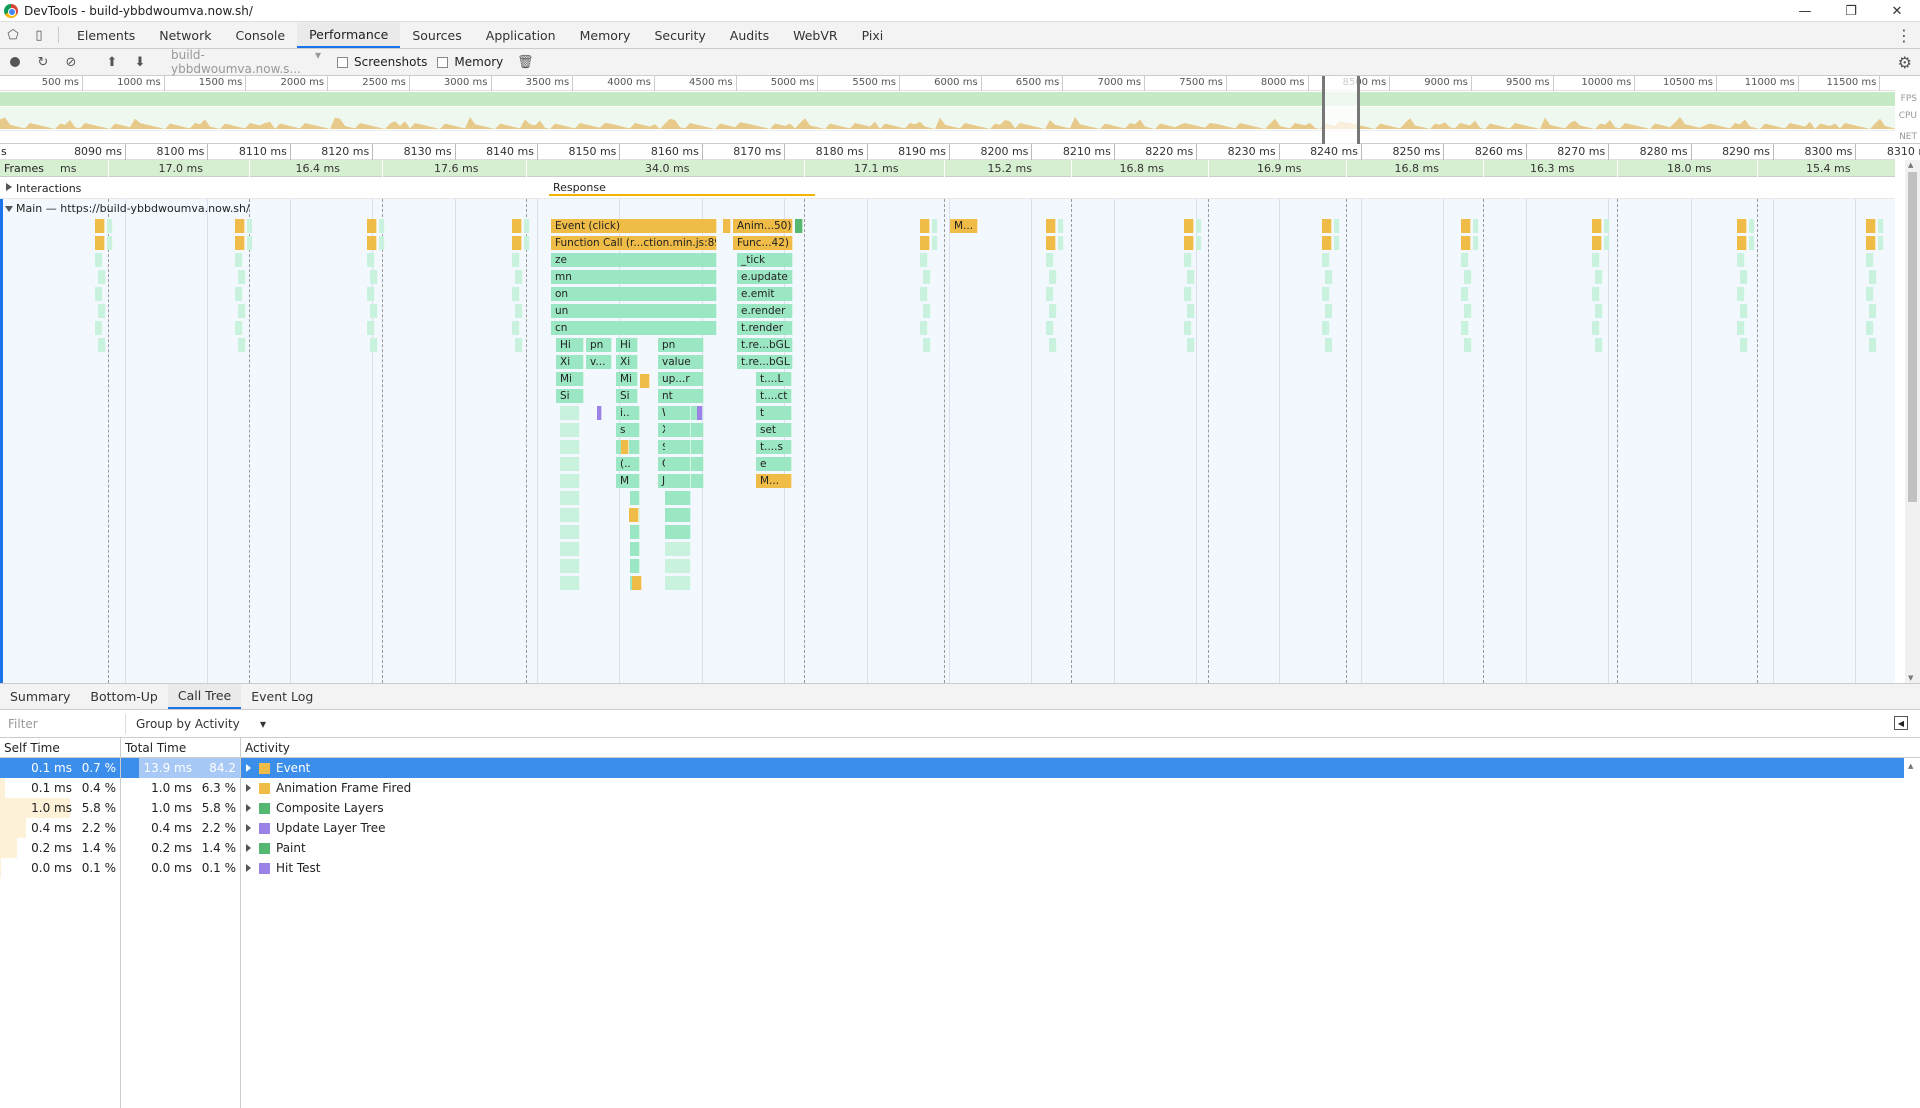  What do you see at coordinates (1417, 168) in the screenshot?
I see `frame-duration: 16.8 ms` at bounding box center [1417, 168].